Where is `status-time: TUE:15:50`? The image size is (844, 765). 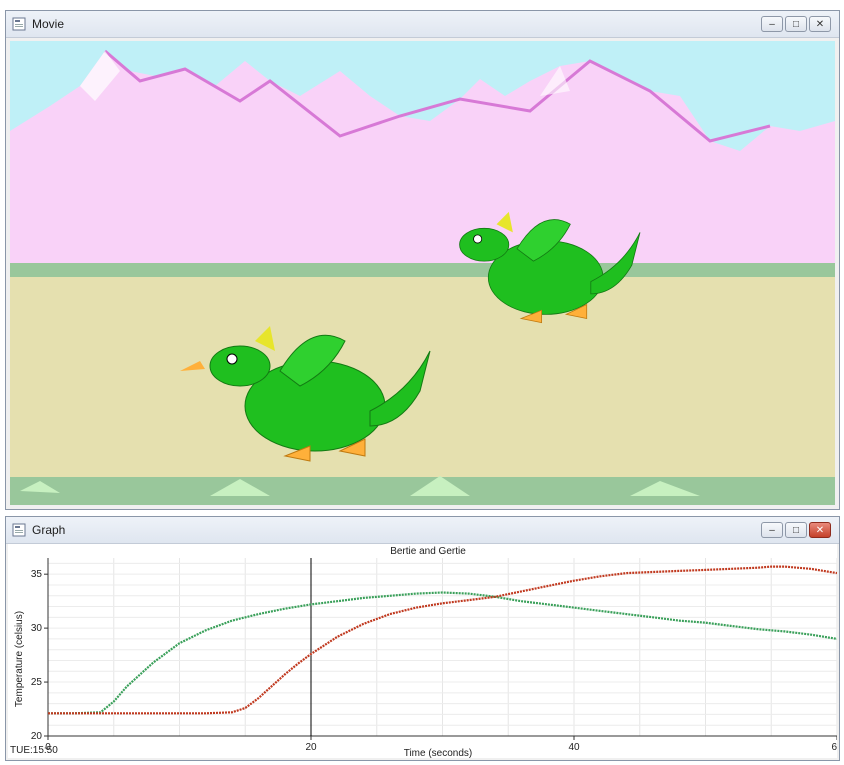
status-time: TUE:15:50 is located at coordinates (34, 750).